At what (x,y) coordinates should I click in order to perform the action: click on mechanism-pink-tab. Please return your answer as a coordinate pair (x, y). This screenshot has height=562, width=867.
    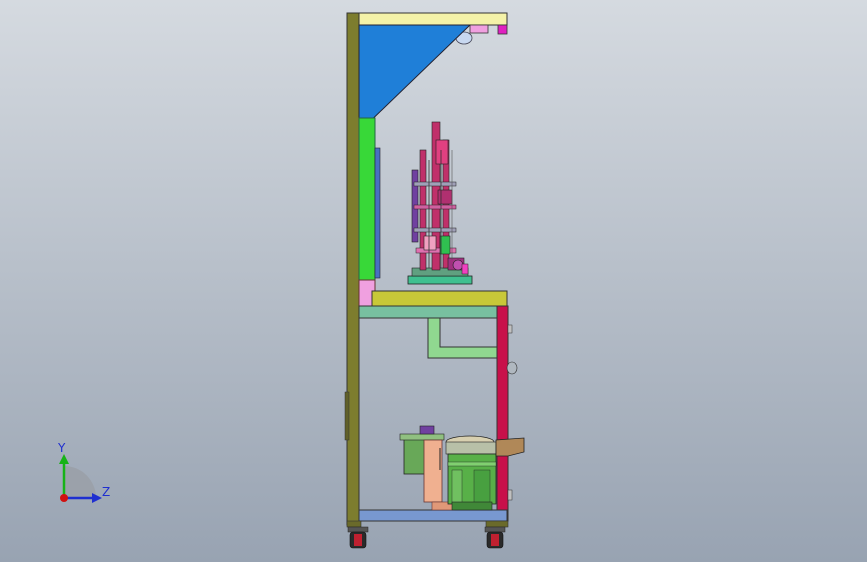
    Looking at the image, I should click on (465, 269).